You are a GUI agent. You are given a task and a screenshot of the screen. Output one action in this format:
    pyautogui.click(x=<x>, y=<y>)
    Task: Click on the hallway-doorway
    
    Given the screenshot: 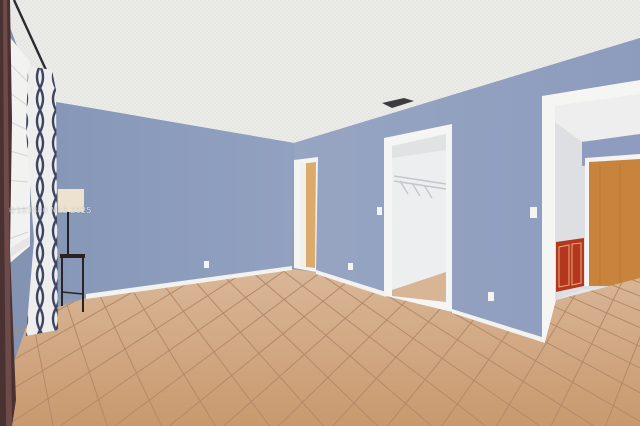 What is the action you would take?
    pyautogui.click(x=306, y=214)
    